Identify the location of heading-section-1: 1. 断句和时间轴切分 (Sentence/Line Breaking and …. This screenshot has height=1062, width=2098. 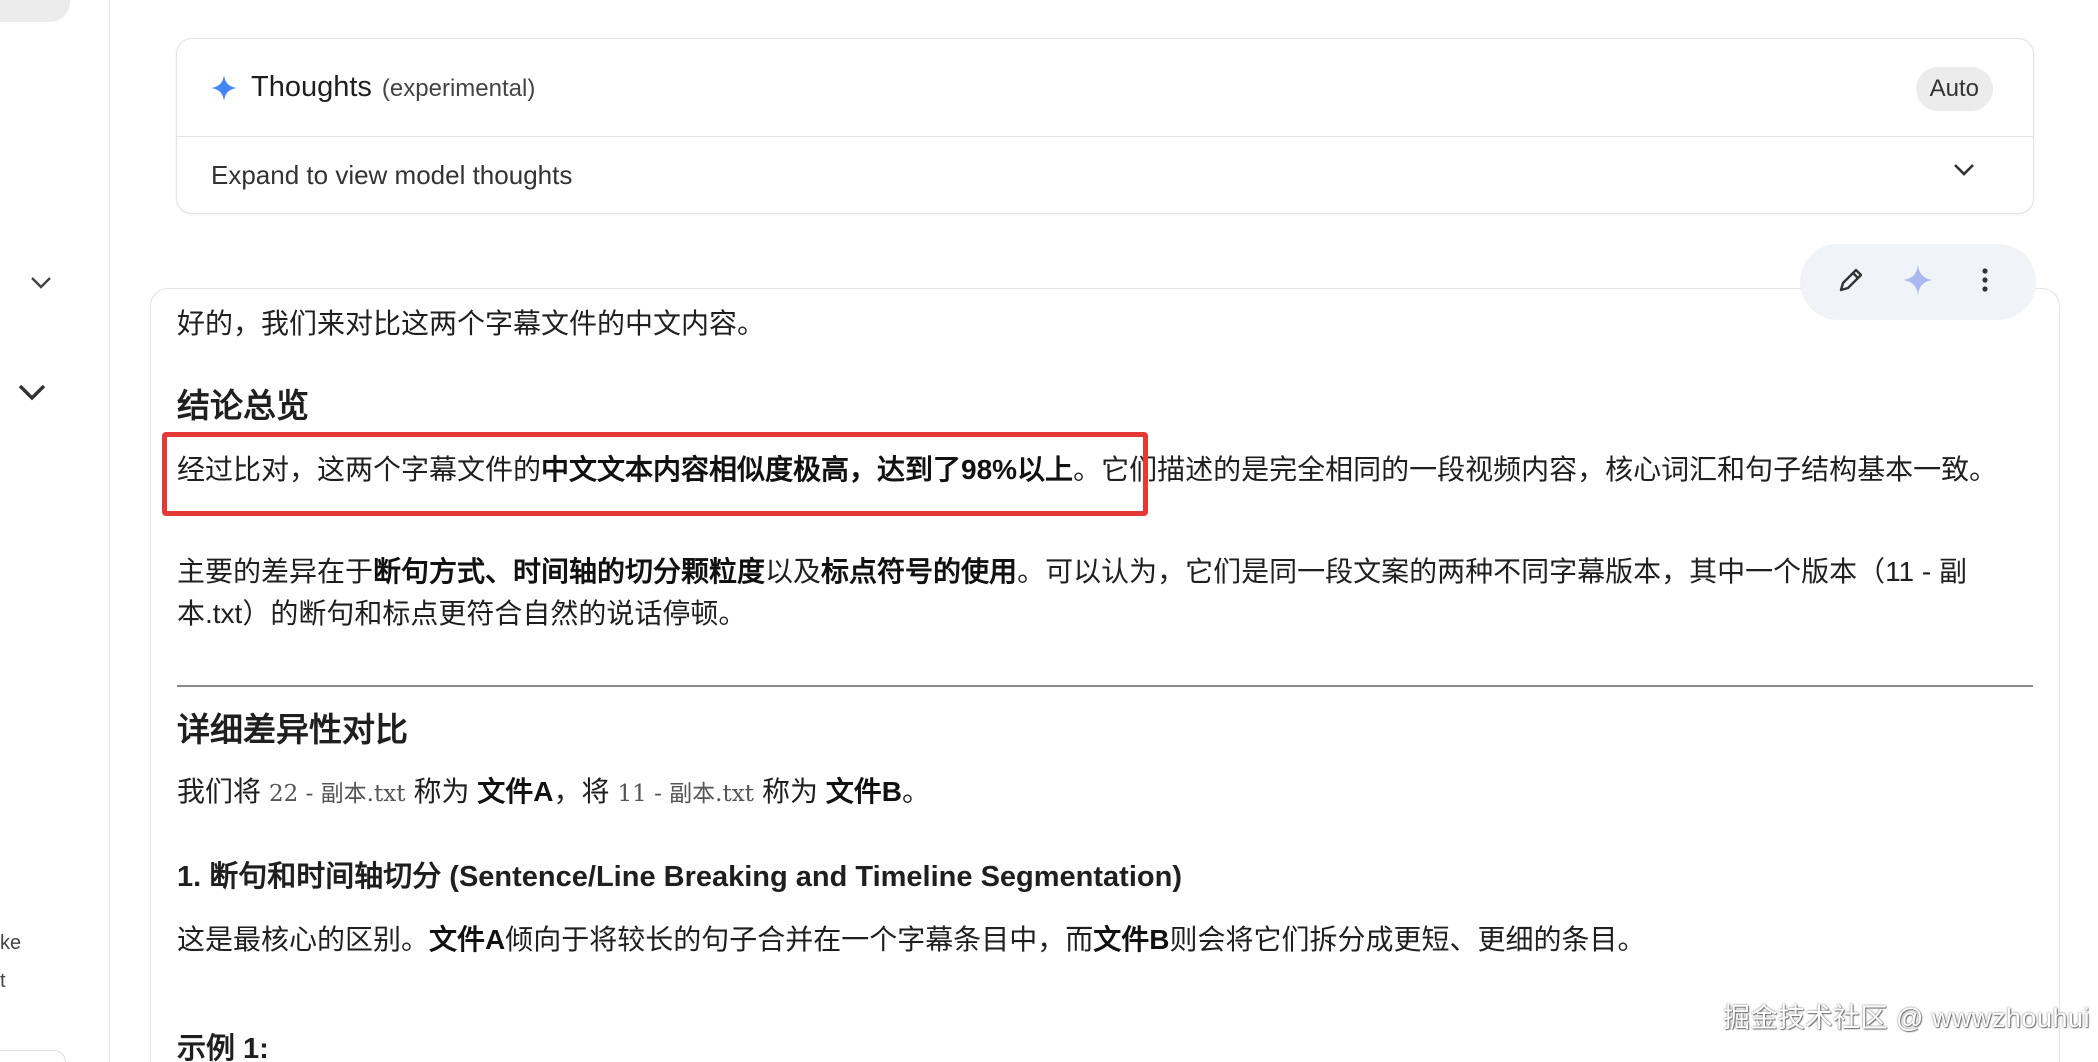
(679, 877).